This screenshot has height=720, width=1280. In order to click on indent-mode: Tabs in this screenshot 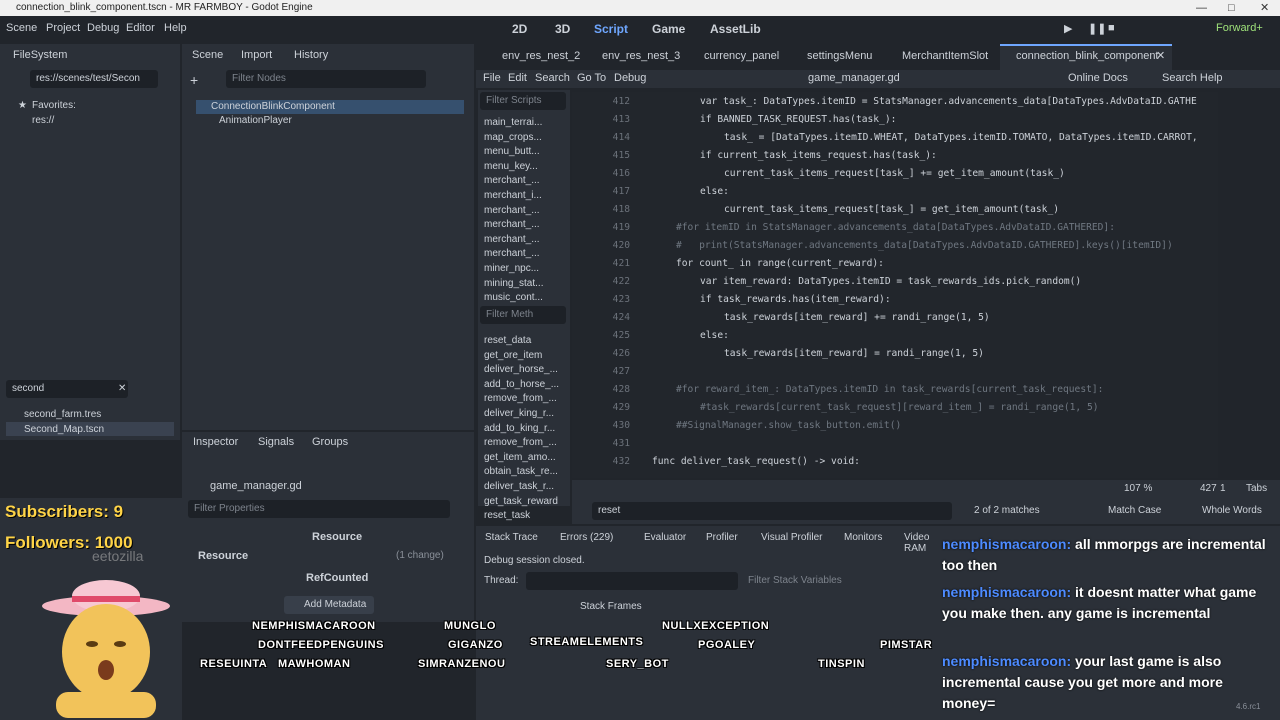, I will do `click(1256, 488)`.